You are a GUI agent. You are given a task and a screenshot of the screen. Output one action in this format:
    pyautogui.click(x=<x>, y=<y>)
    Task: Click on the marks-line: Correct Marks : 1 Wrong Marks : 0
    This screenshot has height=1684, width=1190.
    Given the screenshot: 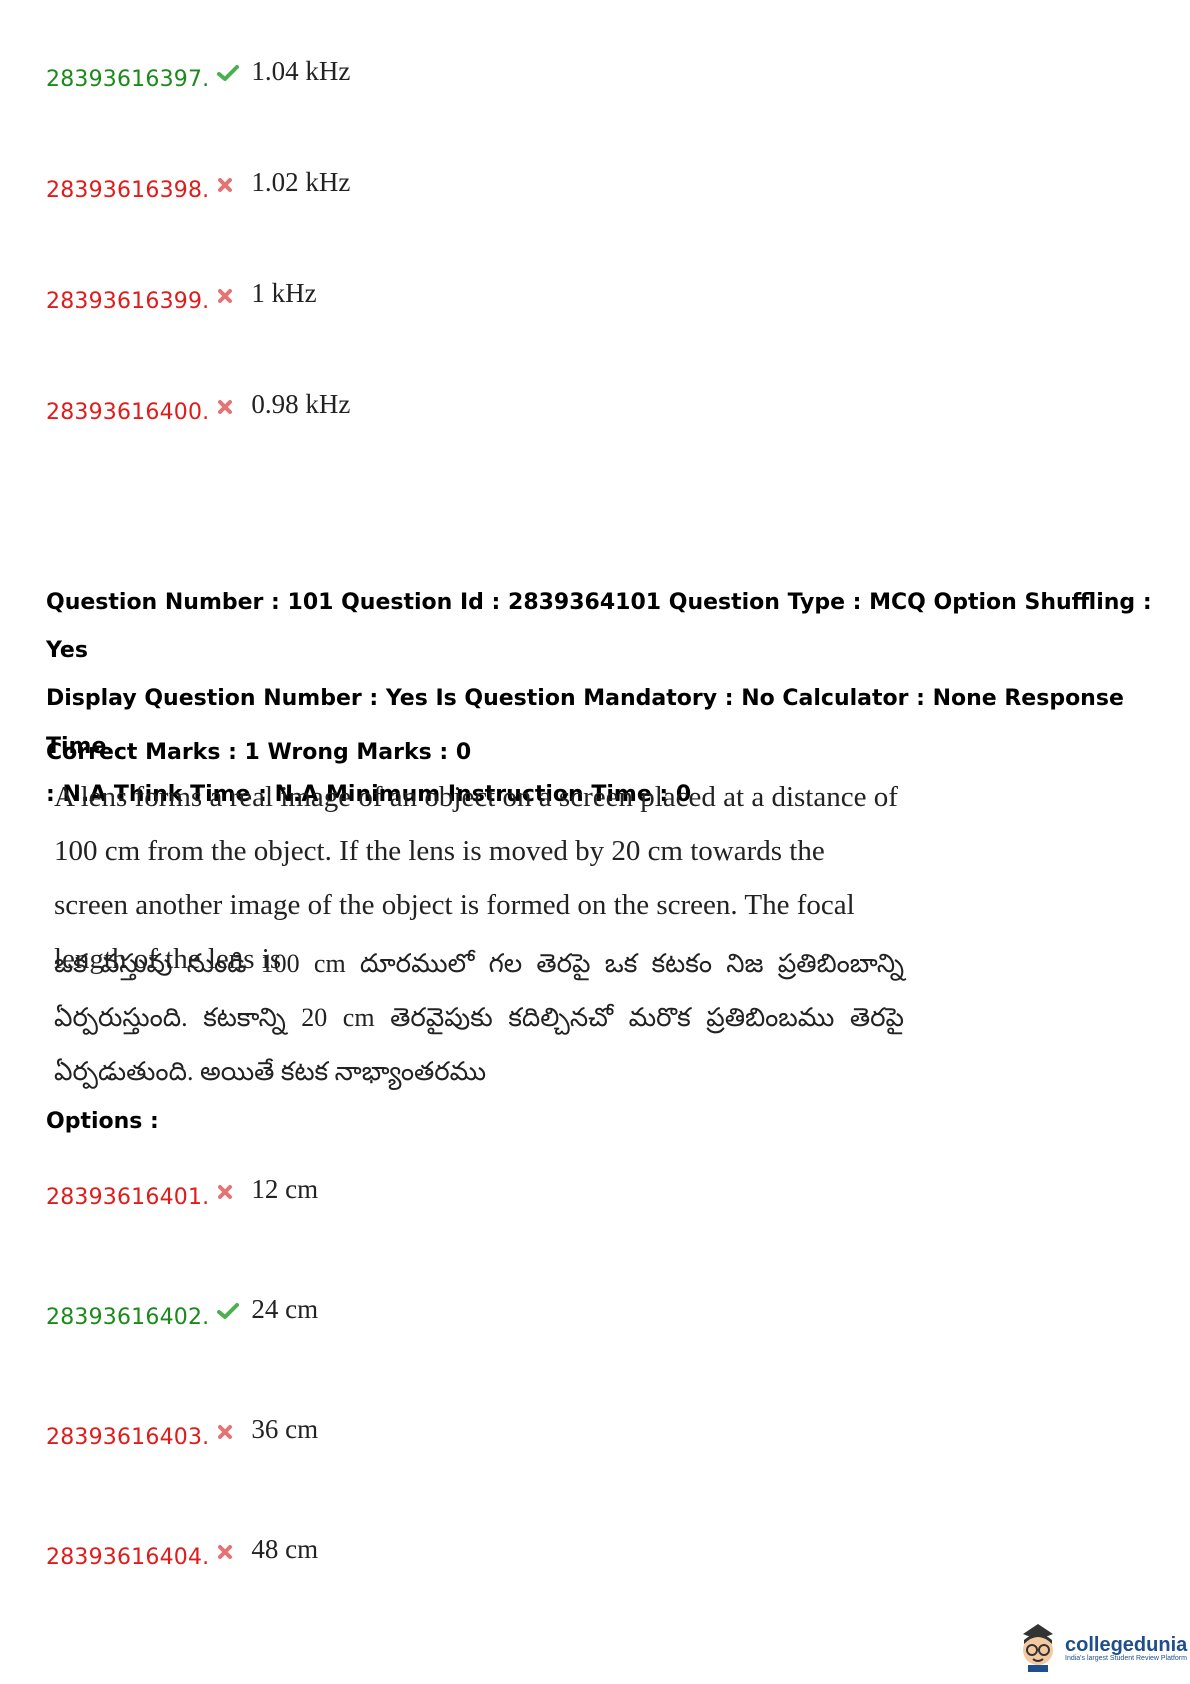 What is the action you would take?
    pyautogui.click(x=259, y=752)
    